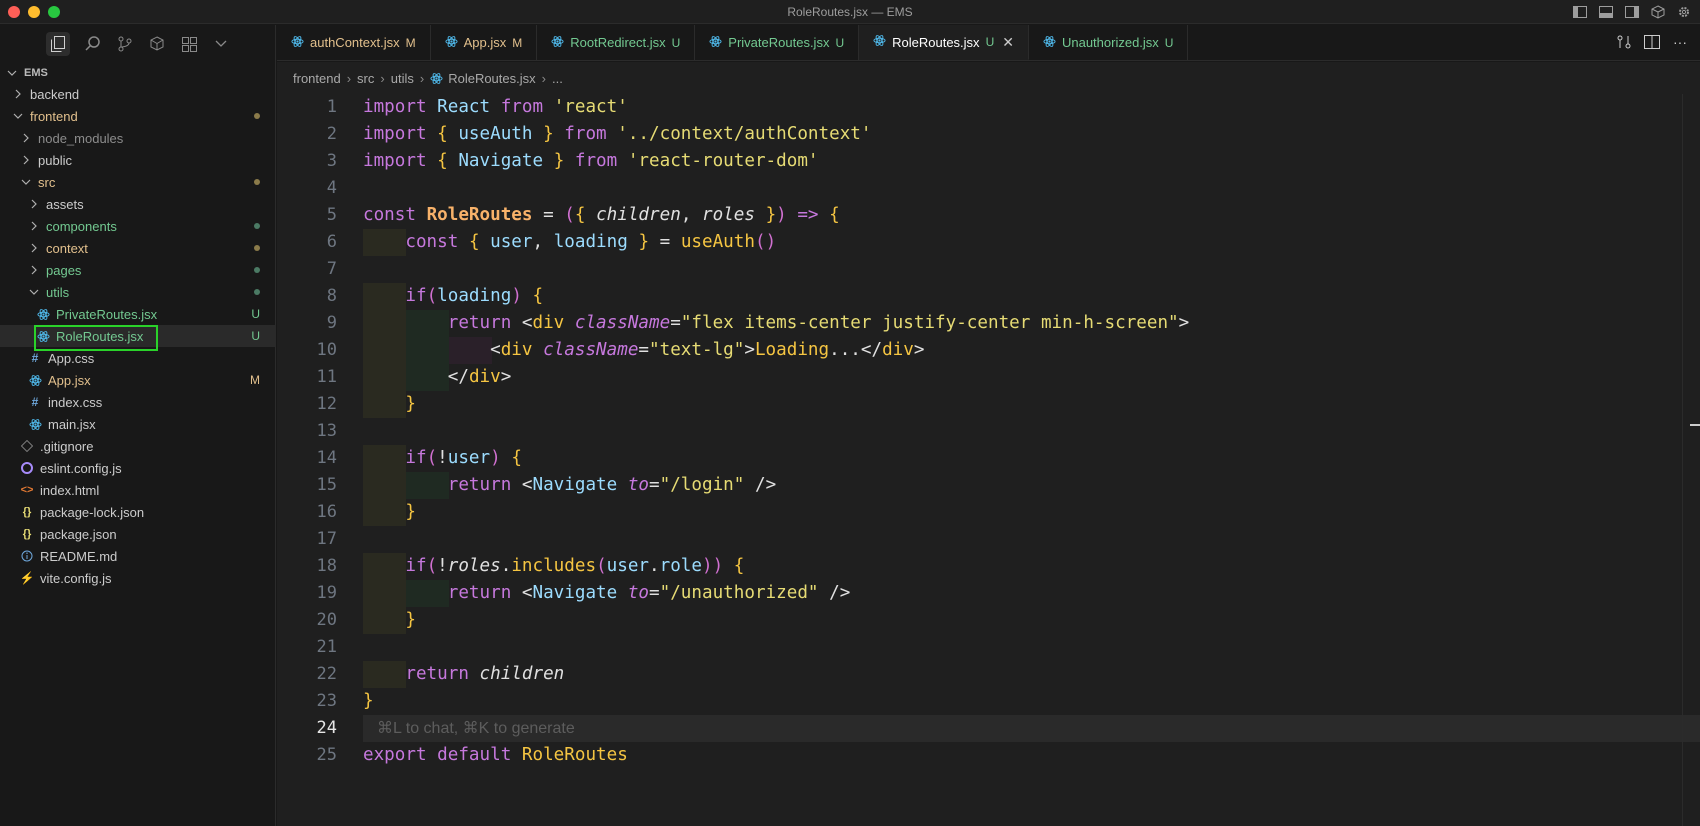 The width and height of the screenshot is (1700, 826). I want to click on close-tab-icon: ✕, so click(1008, 42).